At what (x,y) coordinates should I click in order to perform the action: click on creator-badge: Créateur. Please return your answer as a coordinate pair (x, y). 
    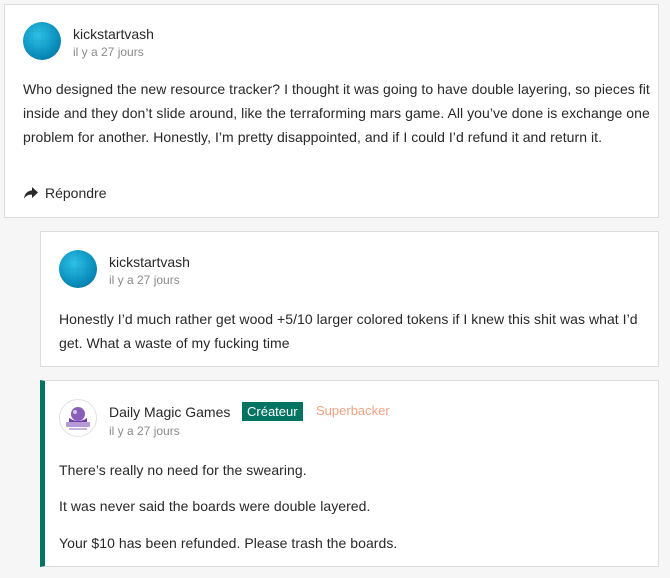
    Looking at the image, I should click on (272, 411).